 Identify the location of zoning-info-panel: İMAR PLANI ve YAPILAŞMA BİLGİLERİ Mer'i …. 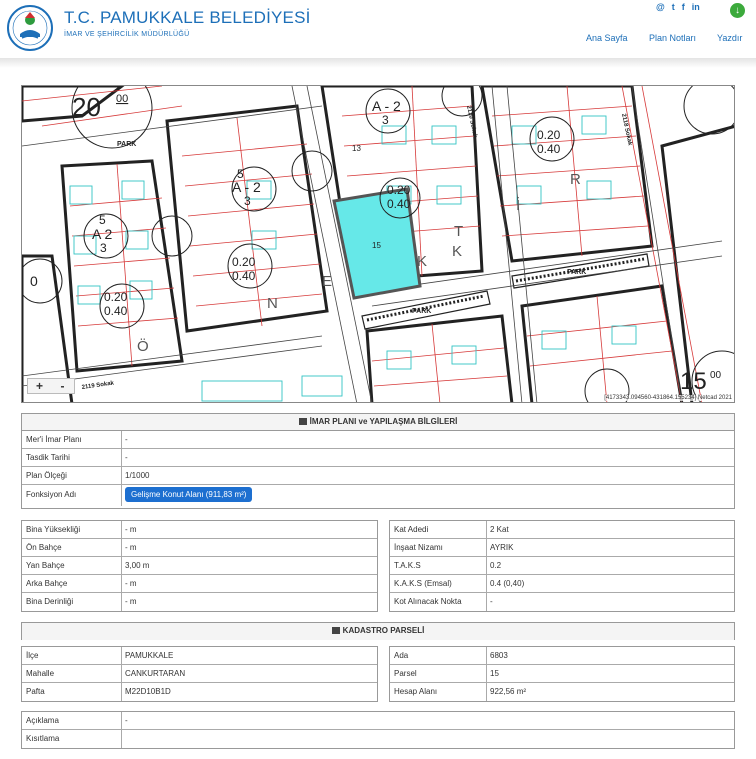
(378, 461).